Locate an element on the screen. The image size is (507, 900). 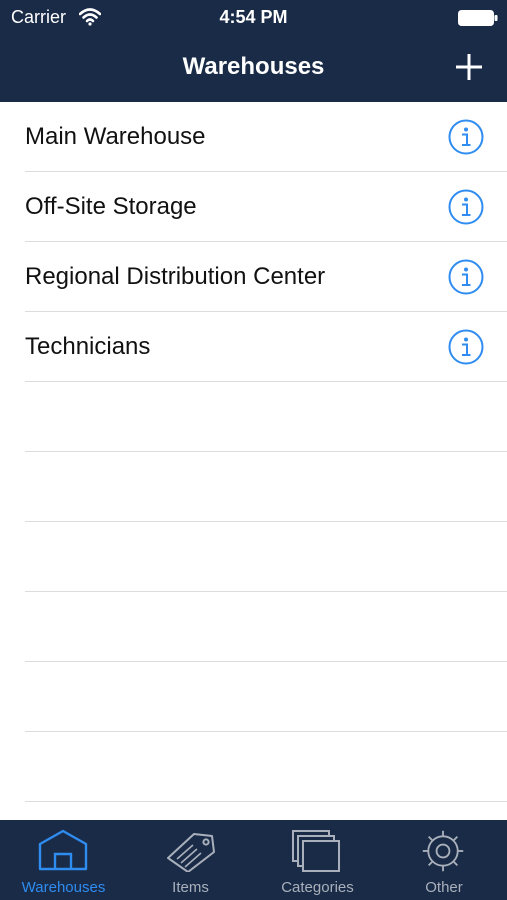
tab-items: Items is located at coordinates (190, 860).